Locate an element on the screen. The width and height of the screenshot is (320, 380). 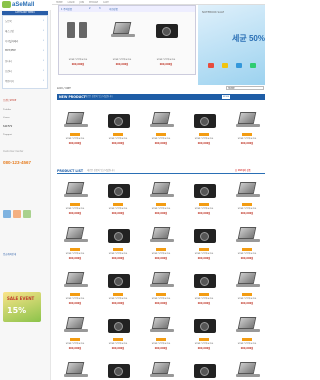
brand-canon: Canon is located at coordinates (6, 117).